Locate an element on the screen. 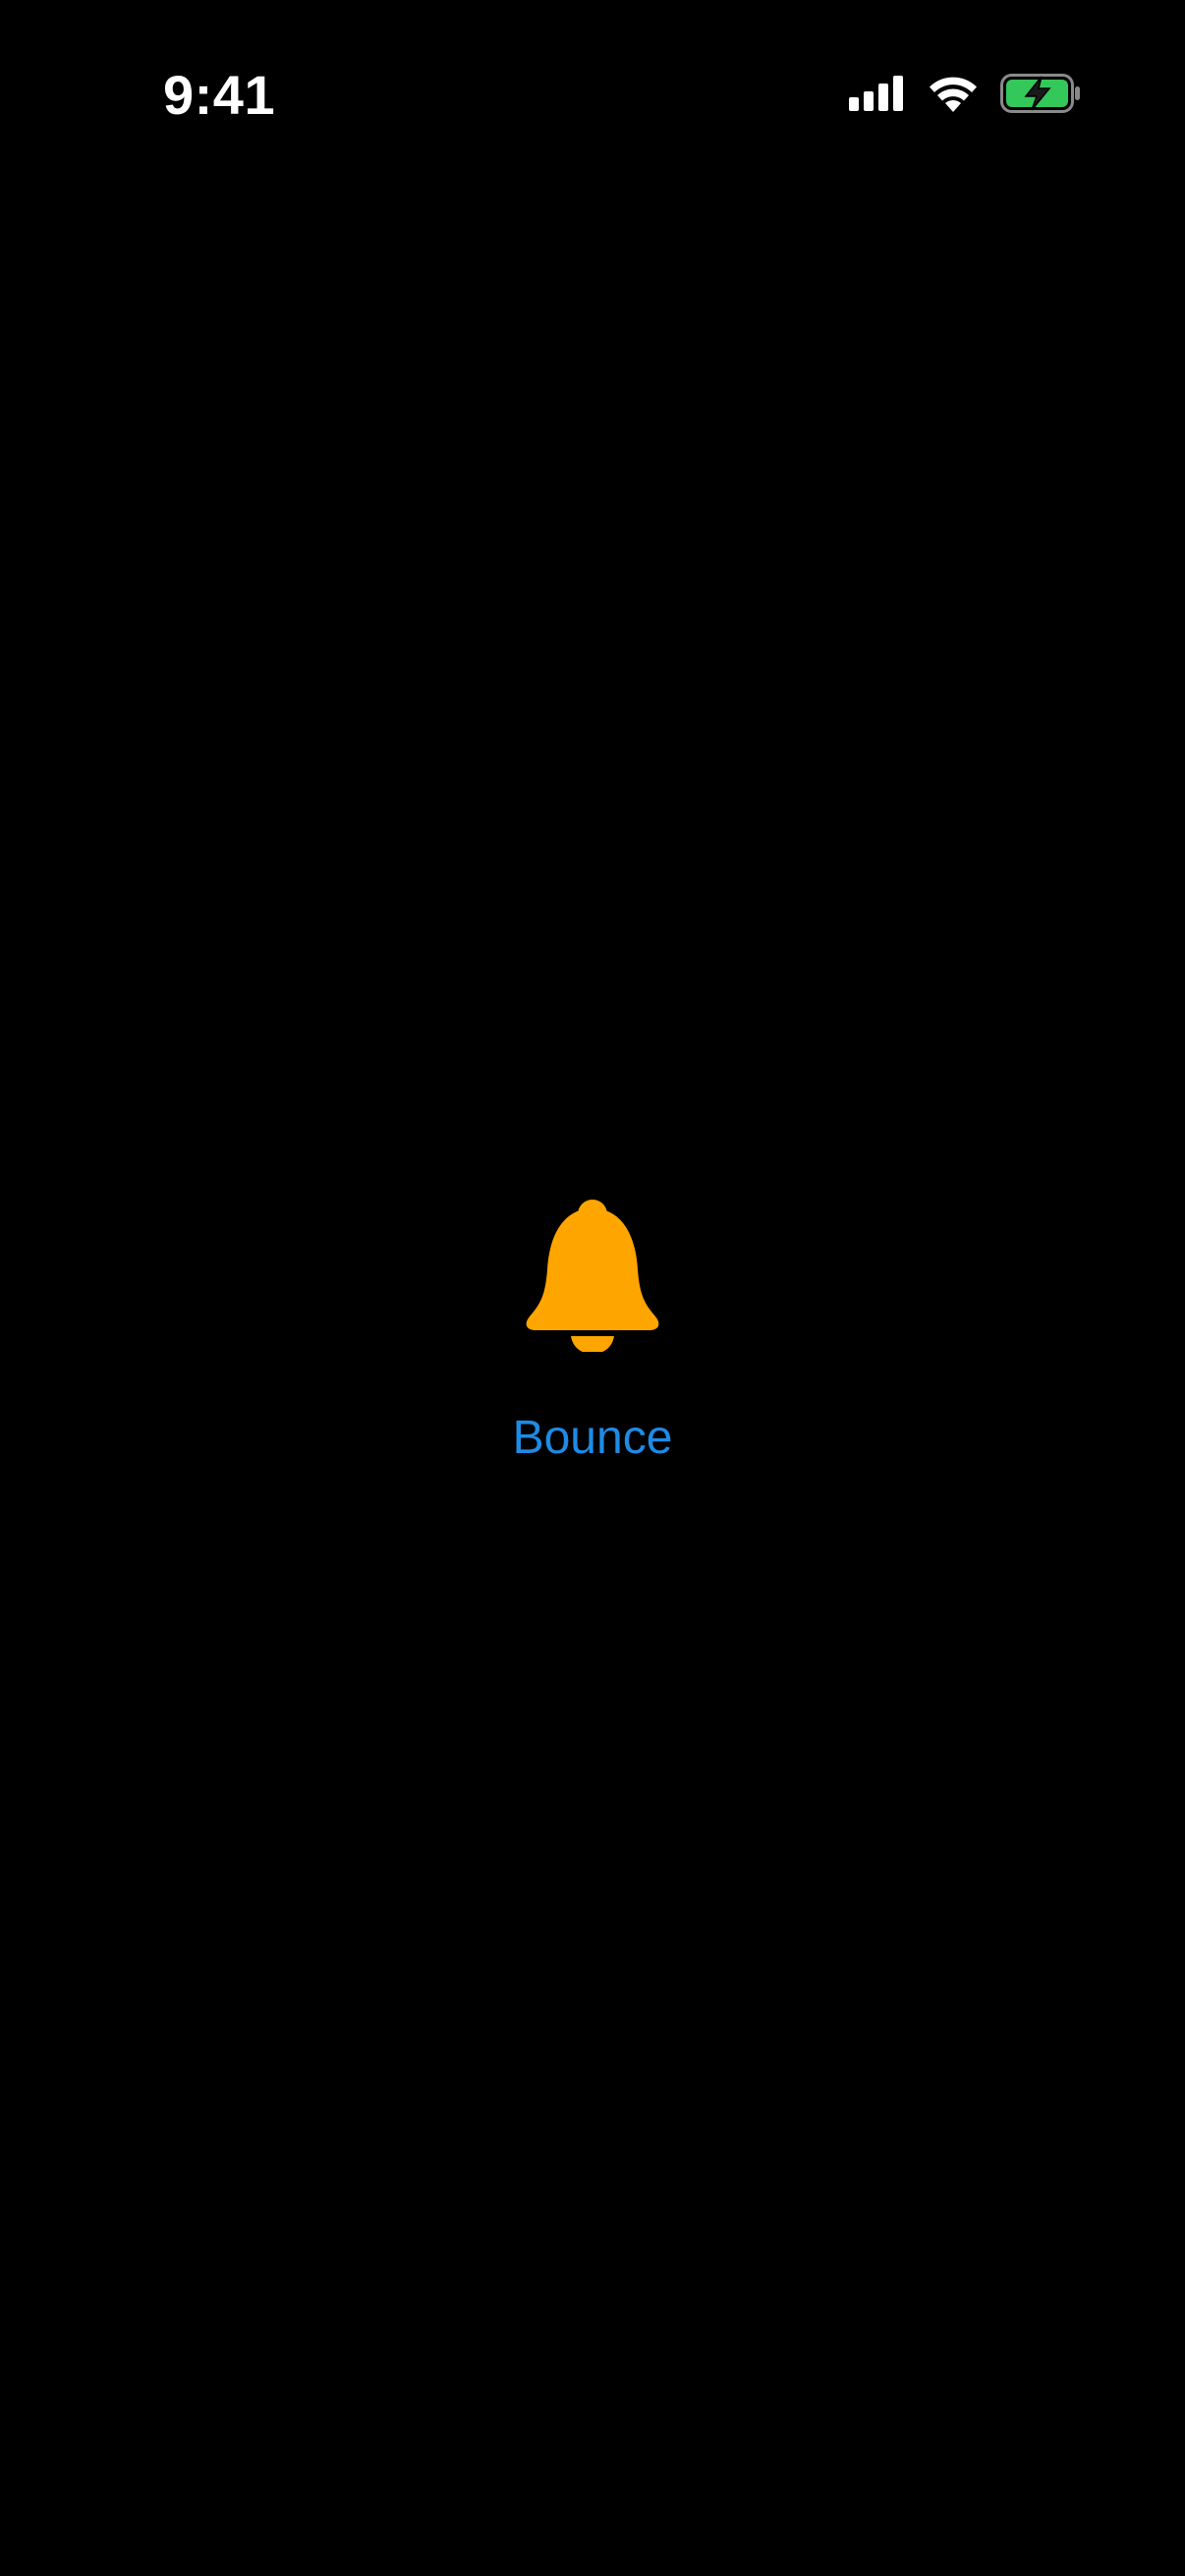 The width and height of the screenshot is (1185, 2576). bounce-demo: Bounce is located at coordinates (592, 1332).